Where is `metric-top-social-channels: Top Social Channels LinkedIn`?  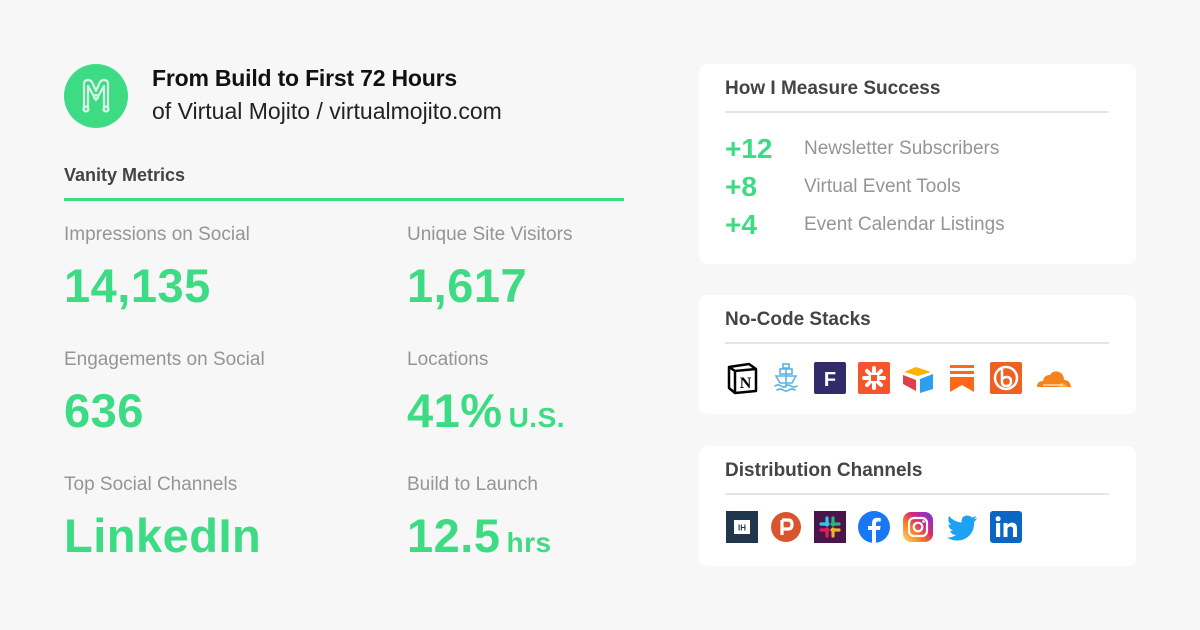 metric-top-social-channels: Top Social Channels LinkedIn is located at coordinates (224, 516).